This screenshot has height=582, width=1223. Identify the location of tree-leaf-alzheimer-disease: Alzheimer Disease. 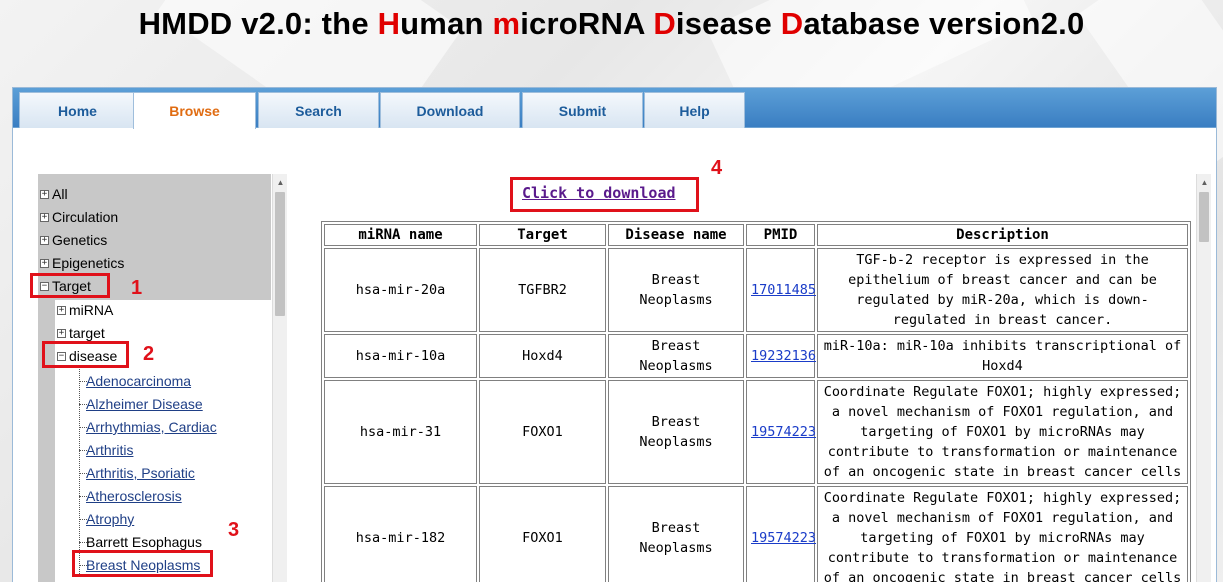
(144, 404).